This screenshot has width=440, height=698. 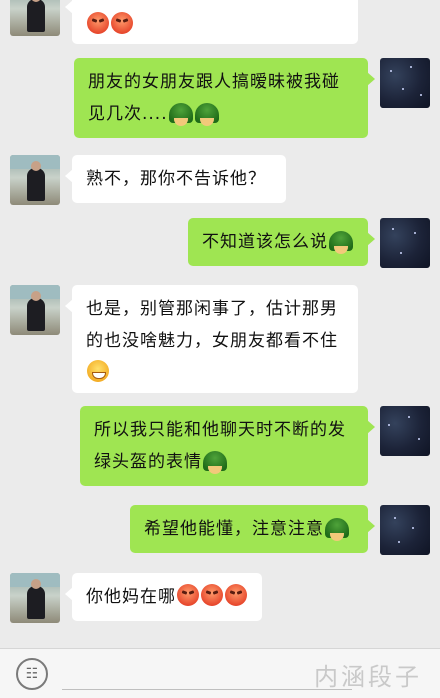 What do you see at coordinates (368, 677) in the screenshot?
I see `watermark-logo: 内涵段子` at bounding box center [368, 677].